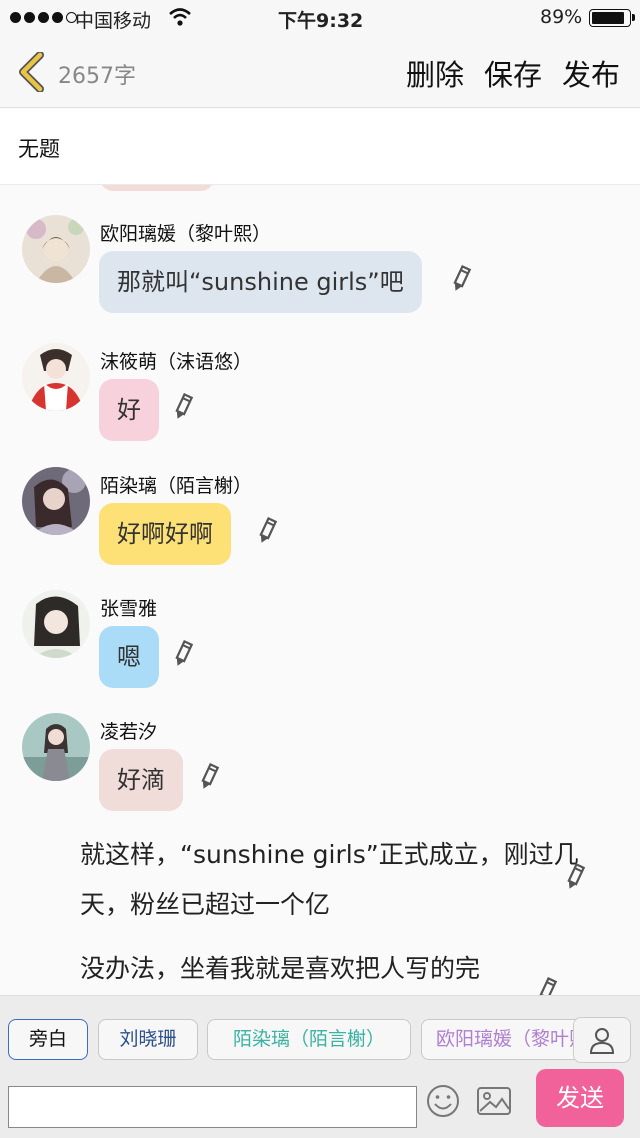 Image resolution: width=640 pixels, height=1138 pixels. I want to click on delete-button: 删除, so click(435, 73).